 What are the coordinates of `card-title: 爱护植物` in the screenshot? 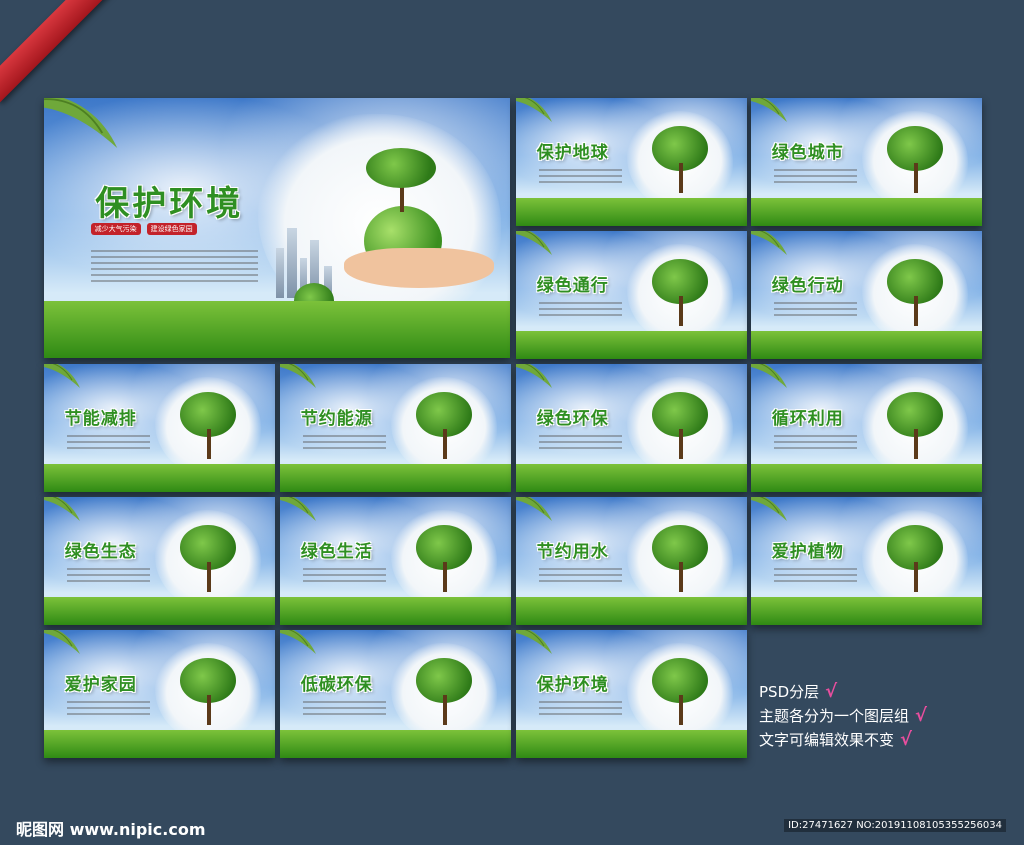 It's located at (807, 551).